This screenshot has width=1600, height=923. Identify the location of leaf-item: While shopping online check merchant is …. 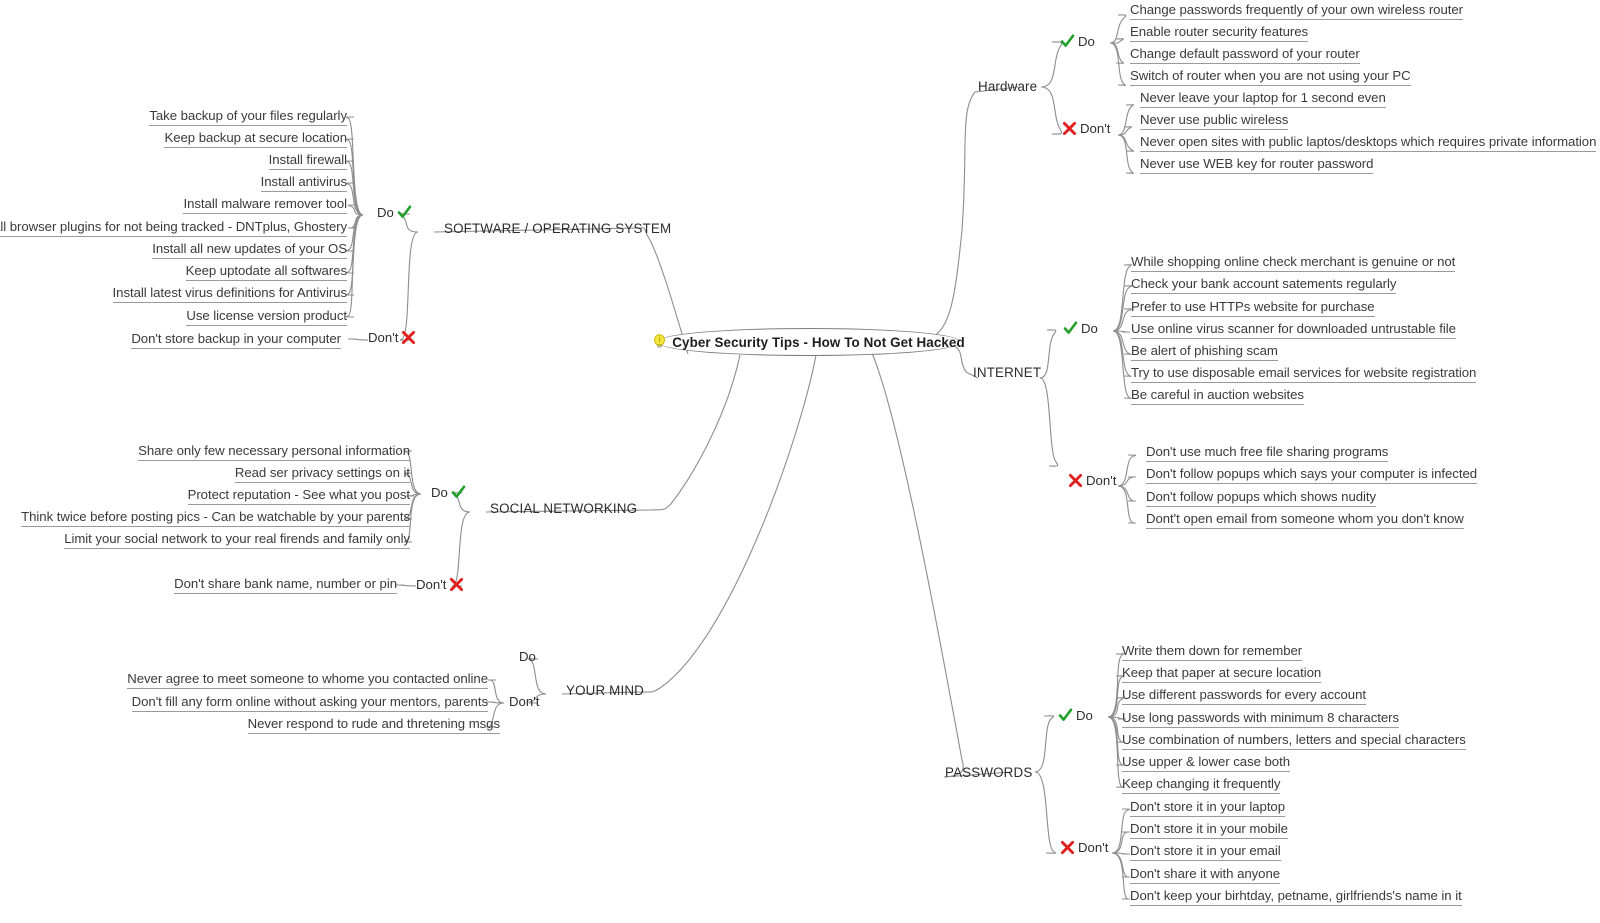
(1293, 263).